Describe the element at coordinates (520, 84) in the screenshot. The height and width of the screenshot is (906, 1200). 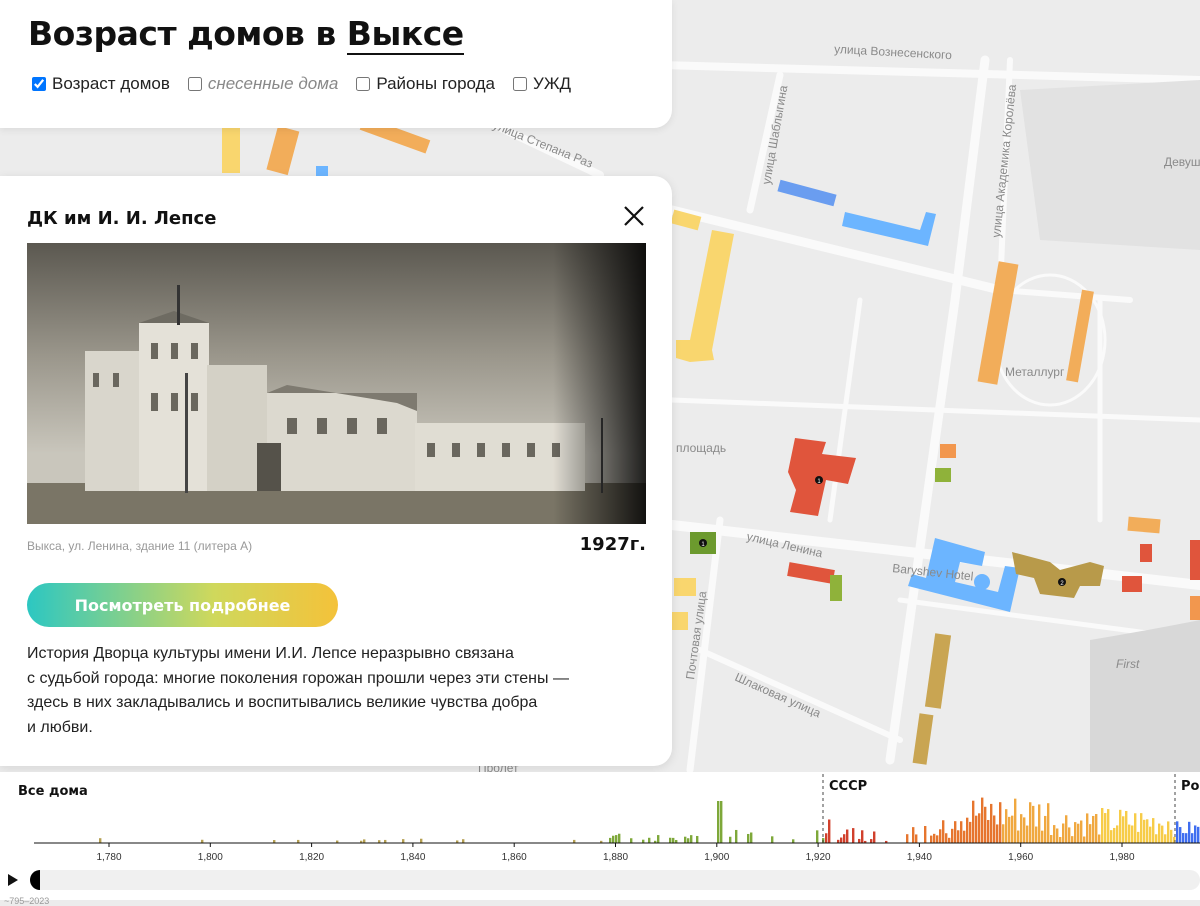
I see `uzhd-checkbox` at that location.